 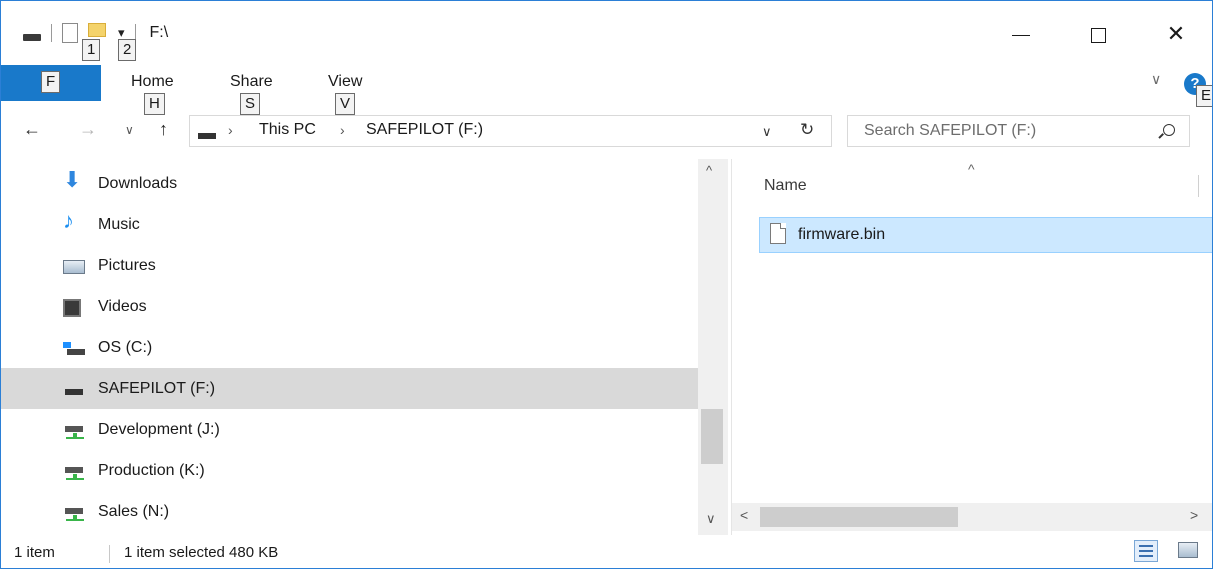 What do you see at coordinates (345, 82) in the screenshot?
I see `tab-view: View` at bounding box center [345, 82].